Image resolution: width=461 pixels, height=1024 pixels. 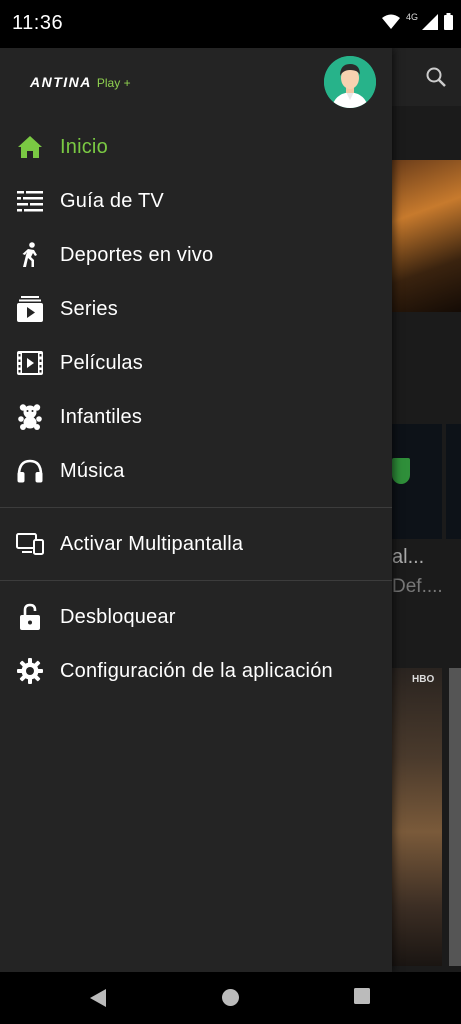 I want to click on tv-guide-icon, so click(x=30, y=201).